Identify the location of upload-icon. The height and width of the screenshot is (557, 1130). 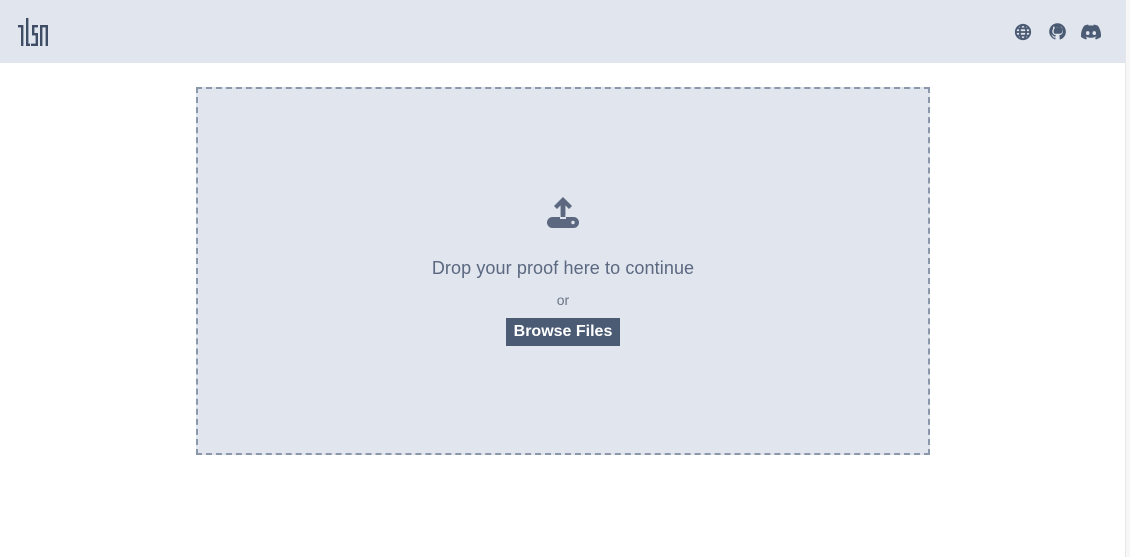
(563, 213).